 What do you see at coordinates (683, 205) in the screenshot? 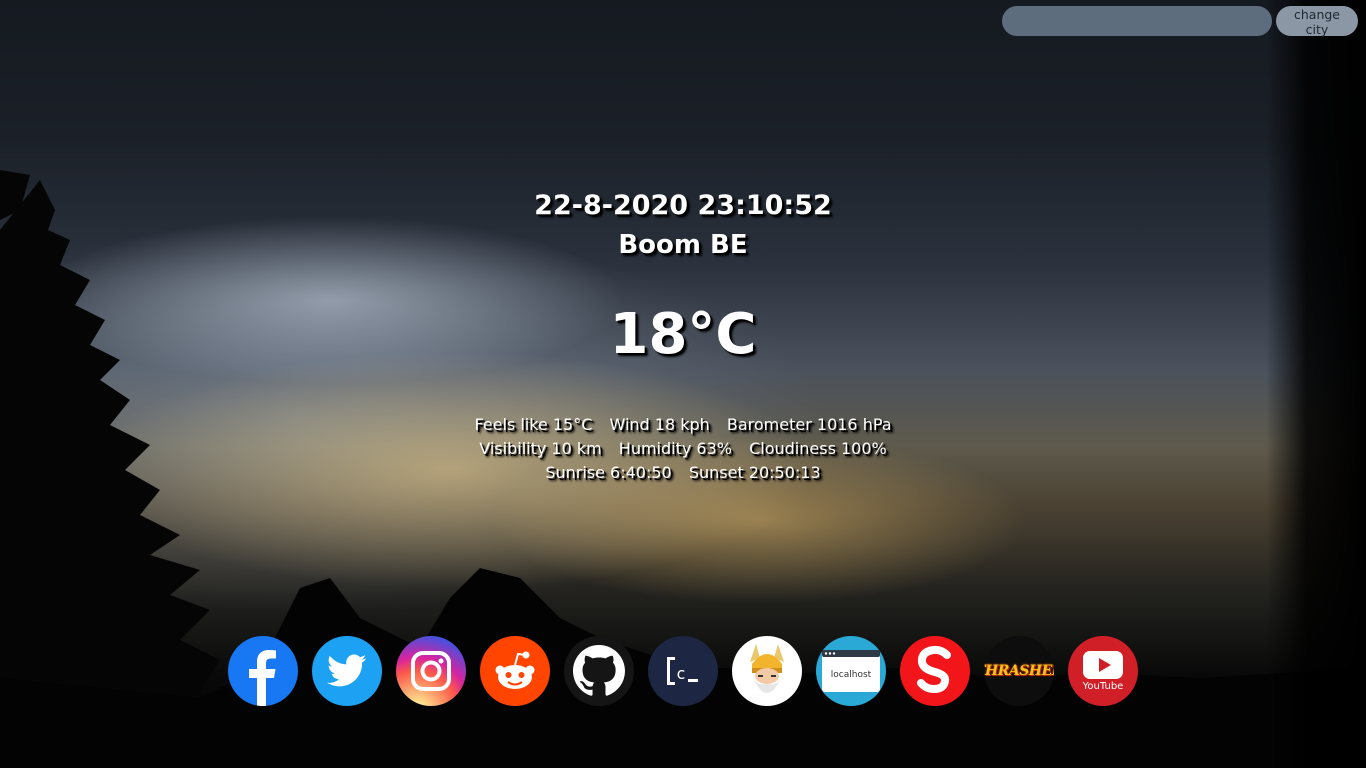
I see `datetime-text: 22-8-2020 23:10:52` at bounding box center [683, 205].